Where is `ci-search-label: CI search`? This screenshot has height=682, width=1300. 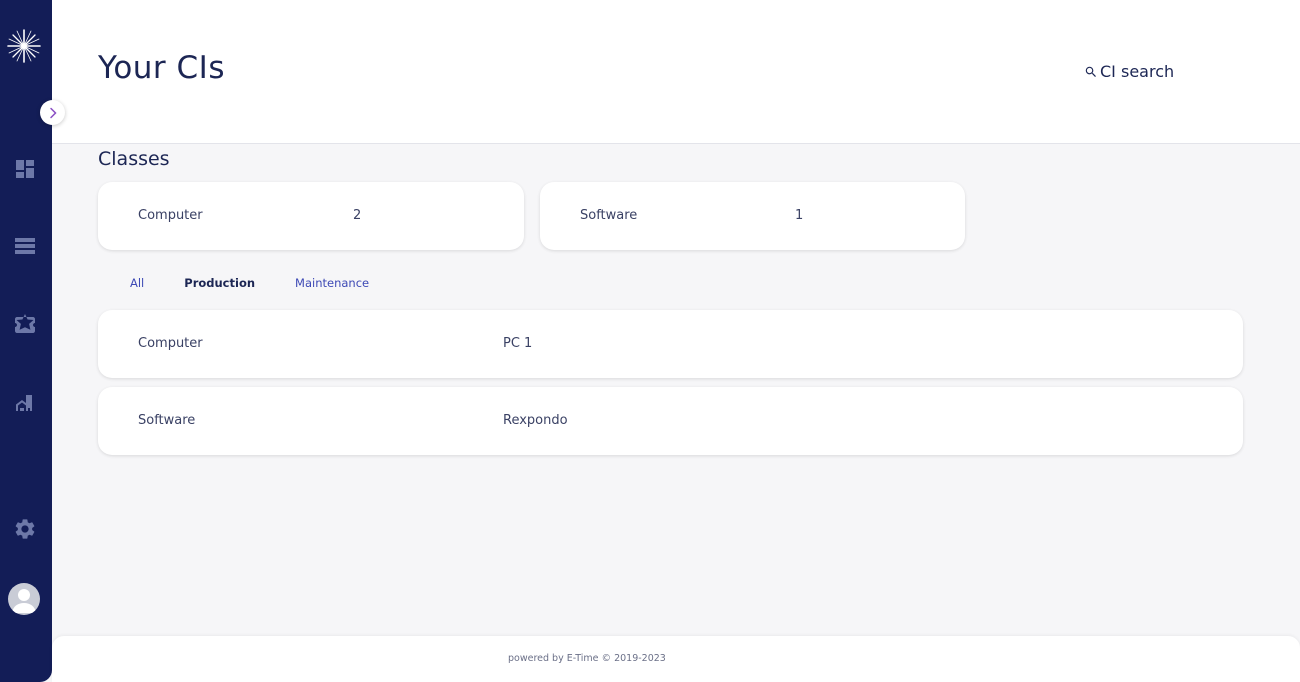
ci-search-label: CI search is located at coordinates (1137, 71).